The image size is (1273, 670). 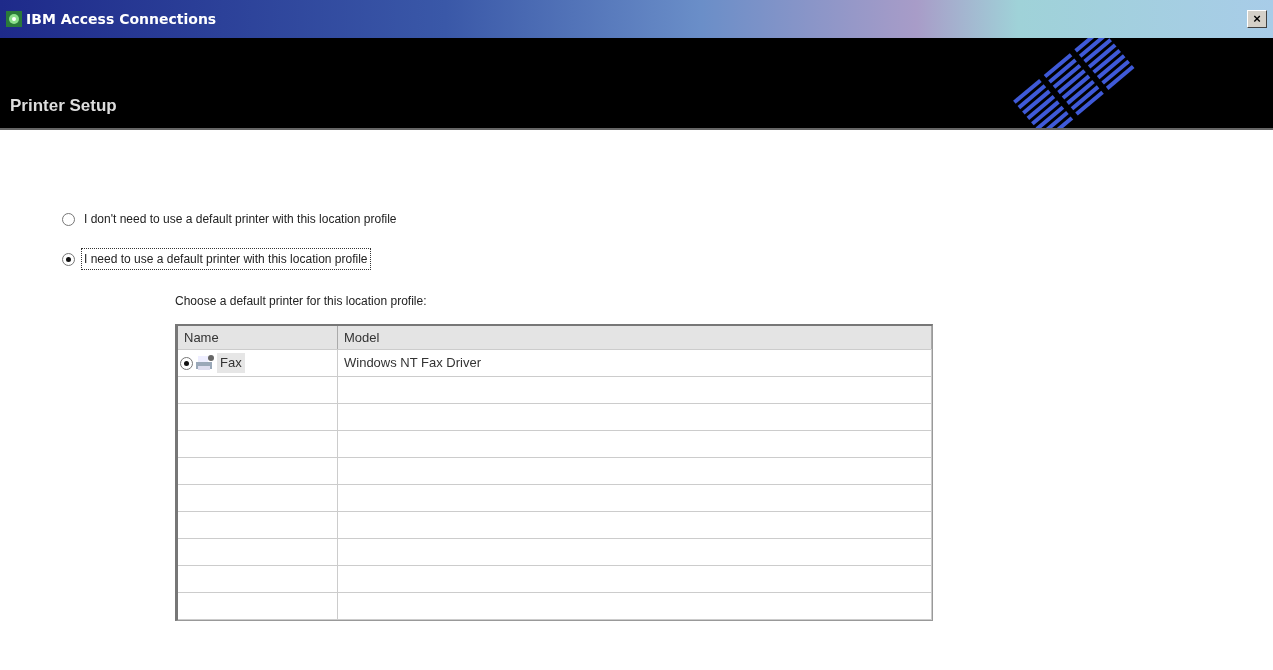 I want to click on list-caption: Choose a default printer for this location profile:, so click(x=301, y=301).